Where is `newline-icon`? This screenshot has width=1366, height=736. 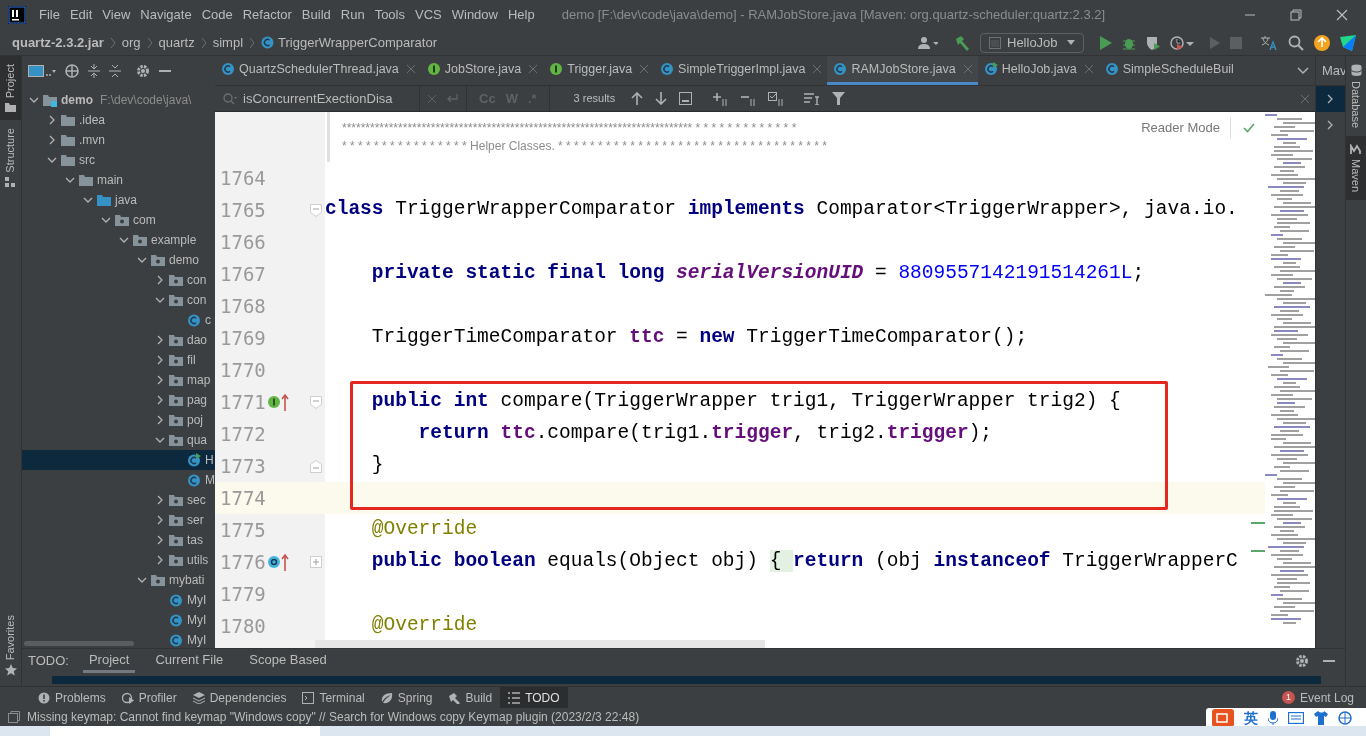 newline-icon is located at coordinates (452, 98).